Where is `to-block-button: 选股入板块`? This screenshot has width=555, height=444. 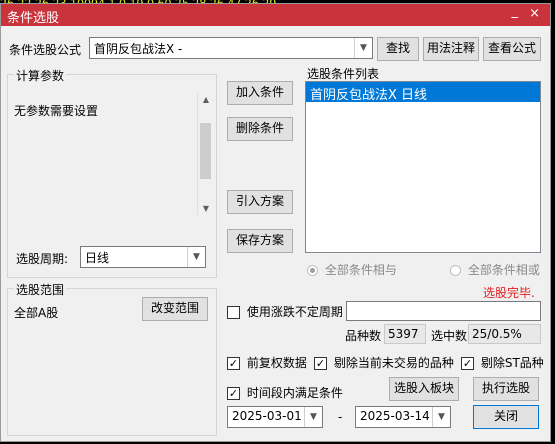
to-block-button: 选股入板块 is located at coordinates (424, 389).